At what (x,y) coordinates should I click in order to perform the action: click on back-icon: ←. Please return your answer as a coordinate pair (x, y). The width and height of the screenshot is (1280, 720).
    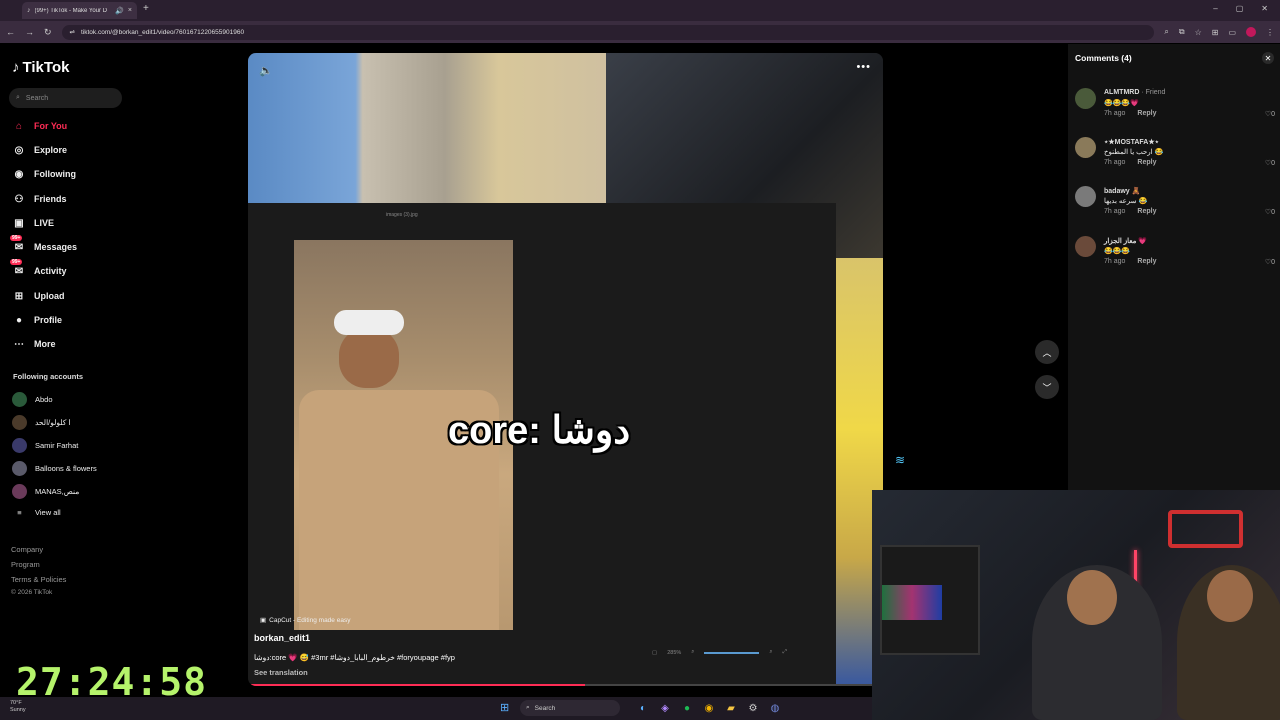
    Looking at the image, I should click on (10, 32).